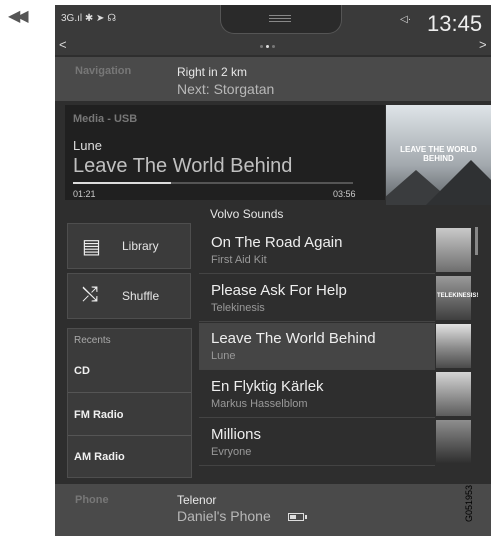  I want to click on page-indicator, so click(267, 46).